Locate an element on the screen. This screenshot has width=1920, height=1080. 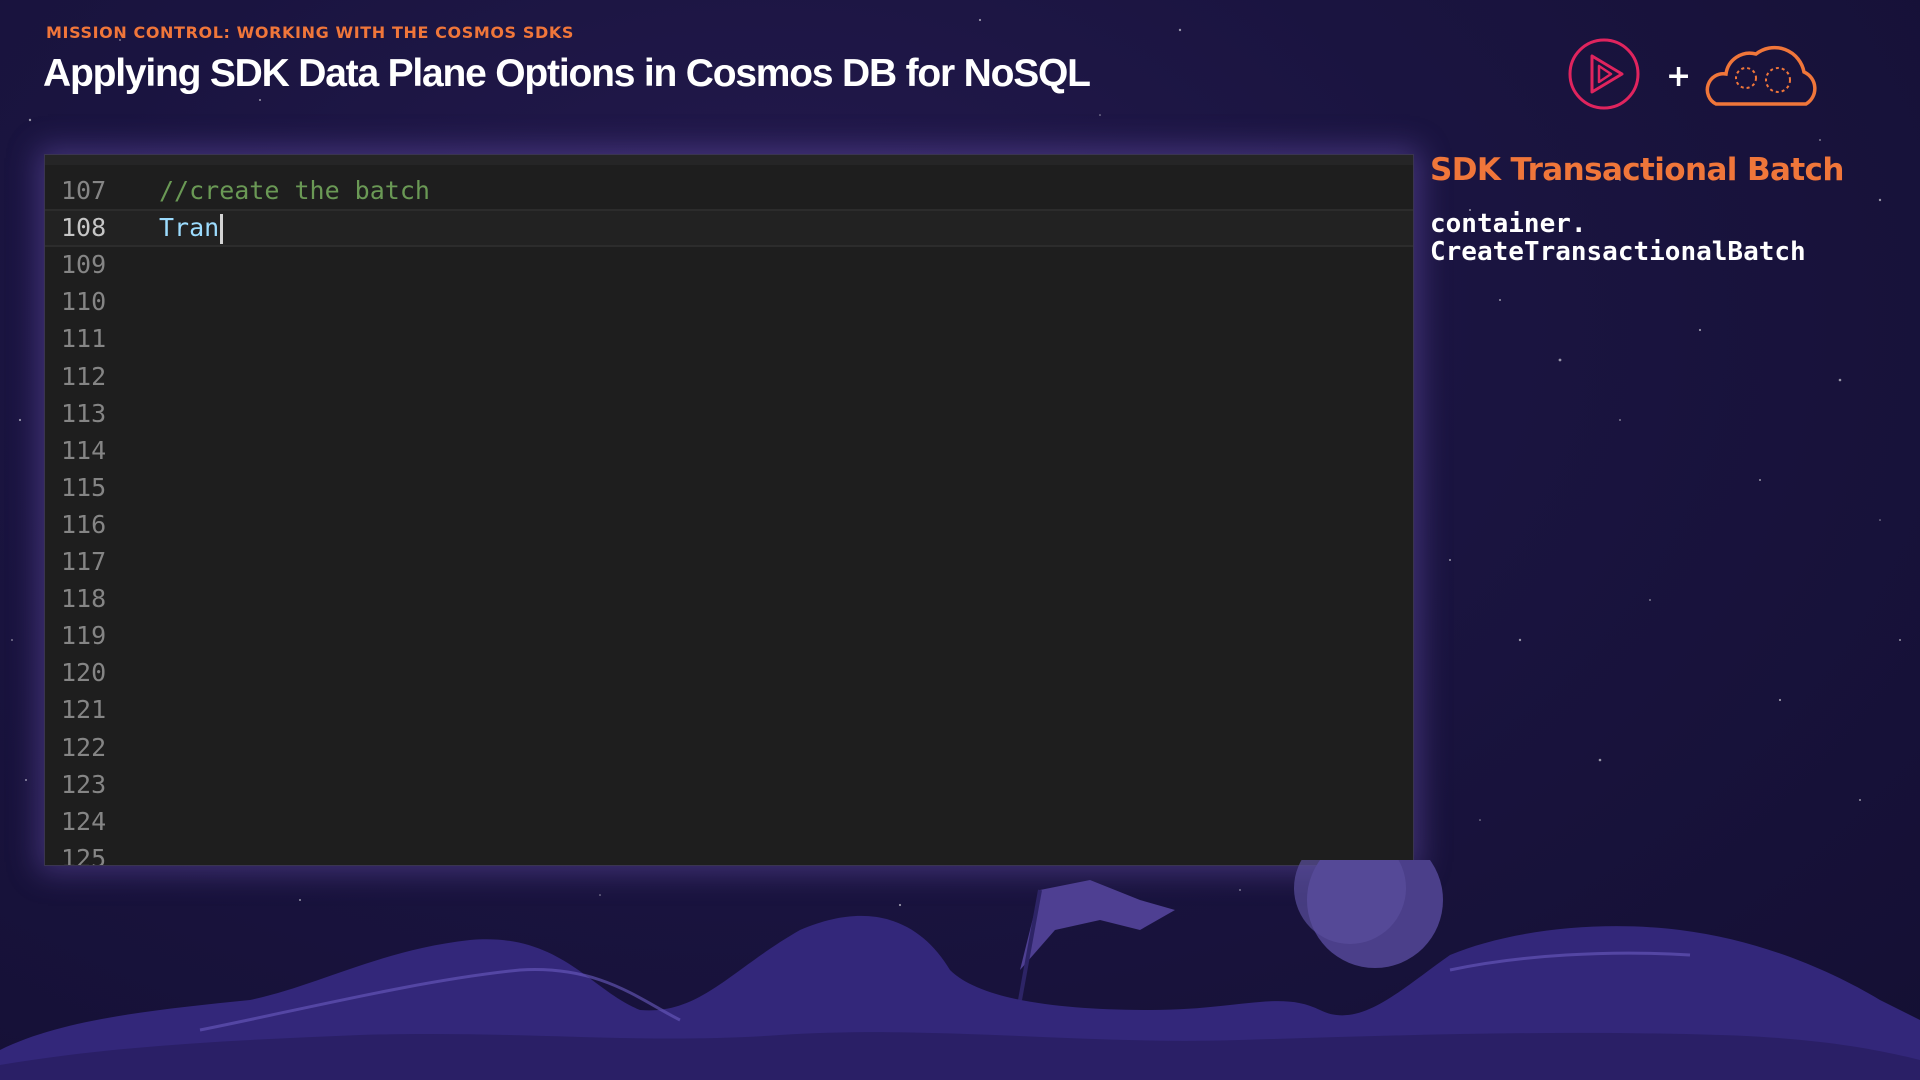
line-number: 113 is located at coordinates (84, 413).